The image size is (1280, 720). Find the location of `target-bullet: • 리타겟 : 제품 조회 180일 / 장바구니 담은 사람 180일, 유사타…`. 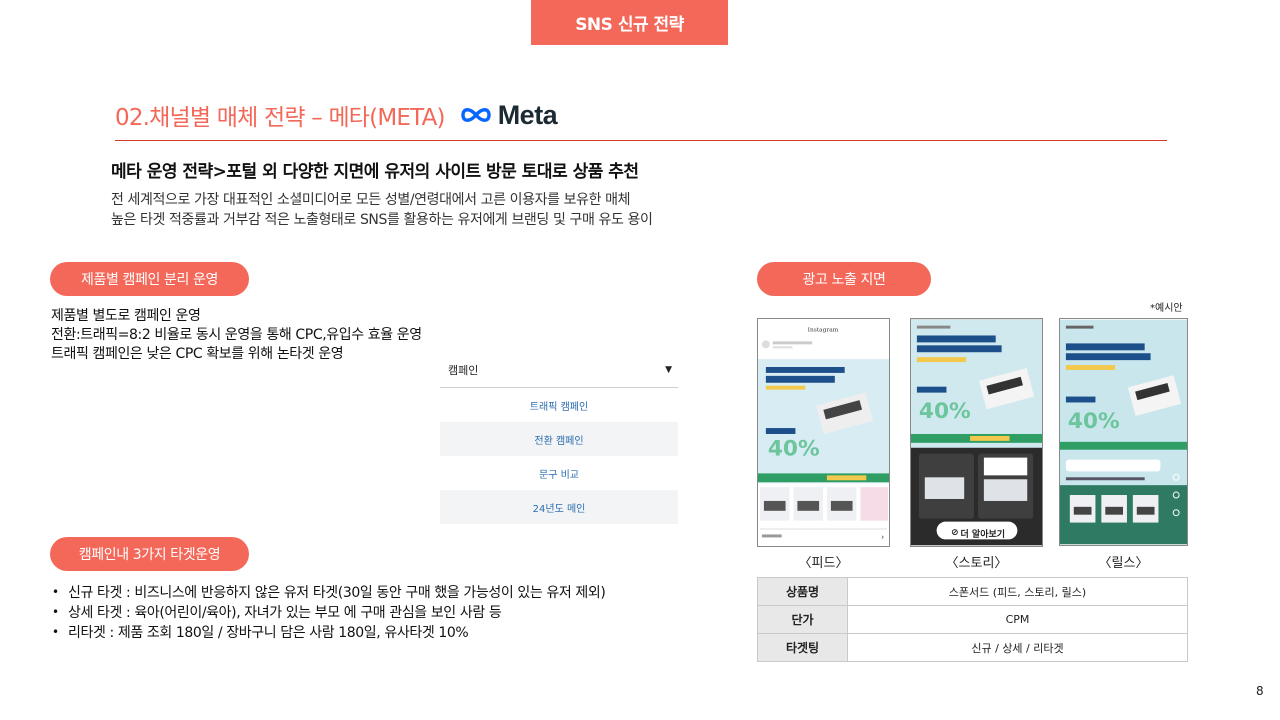

target-bullet: • 리타겟 : 제품 조회 180일 / 장바구니 담은 사람 180일, 유사타… is located at coordinates (328, 632).